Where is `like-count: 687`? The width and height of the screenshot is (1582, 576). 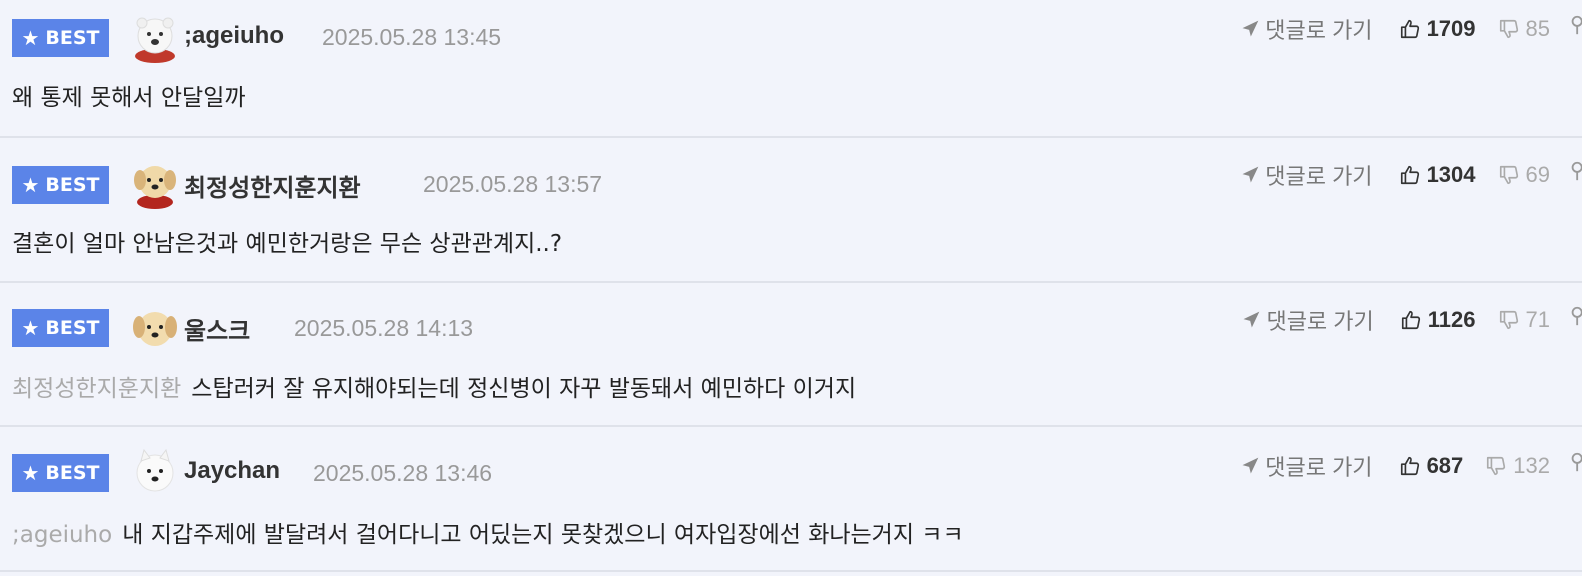 like-count: 687 is located at coordinates (1445, 465).